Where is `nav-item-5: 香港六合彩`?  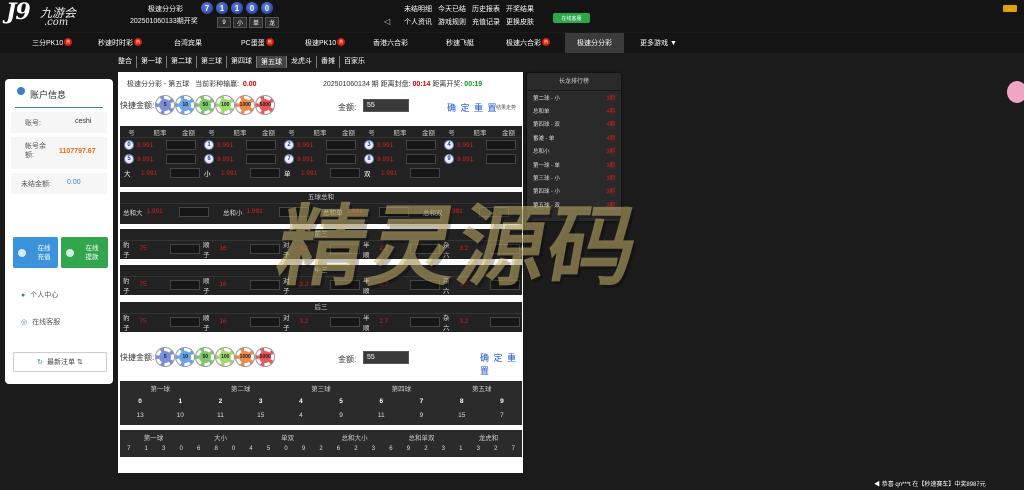 nav-item-5: 香港六合彩 is located at coordinates (390, 43).